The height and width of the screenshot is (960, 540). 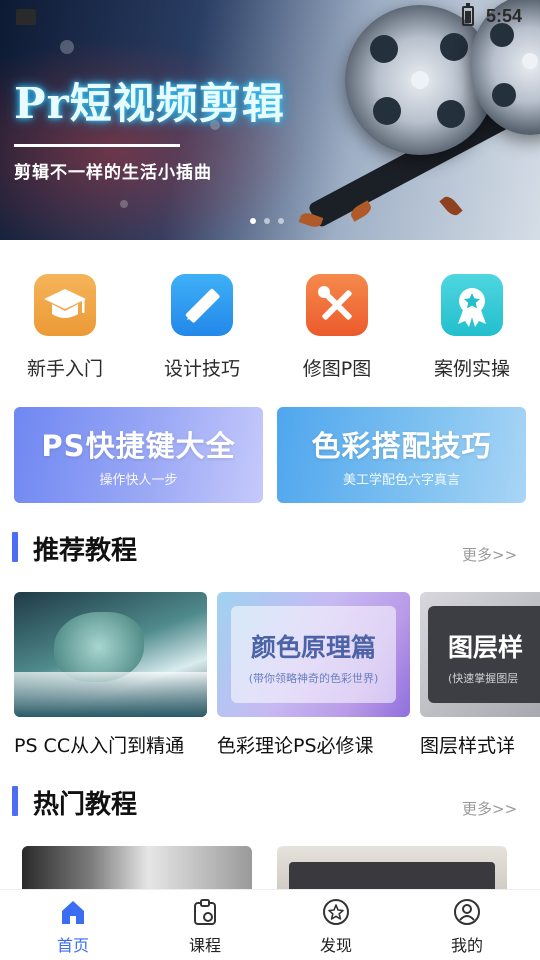 What do you see at coordinates (138, 480) in the screenshot?
I see `promo-subtitle: 操作快人一步` at bounding box center [138, 480].